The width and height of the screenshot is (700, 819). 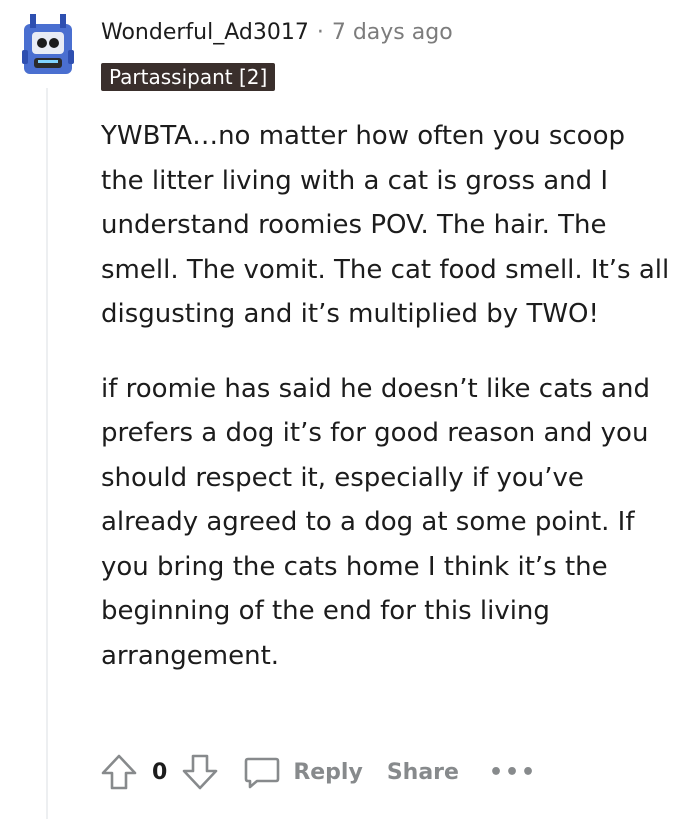 I want to click on snoo-avatar-icon, so click(x=48, y=44).